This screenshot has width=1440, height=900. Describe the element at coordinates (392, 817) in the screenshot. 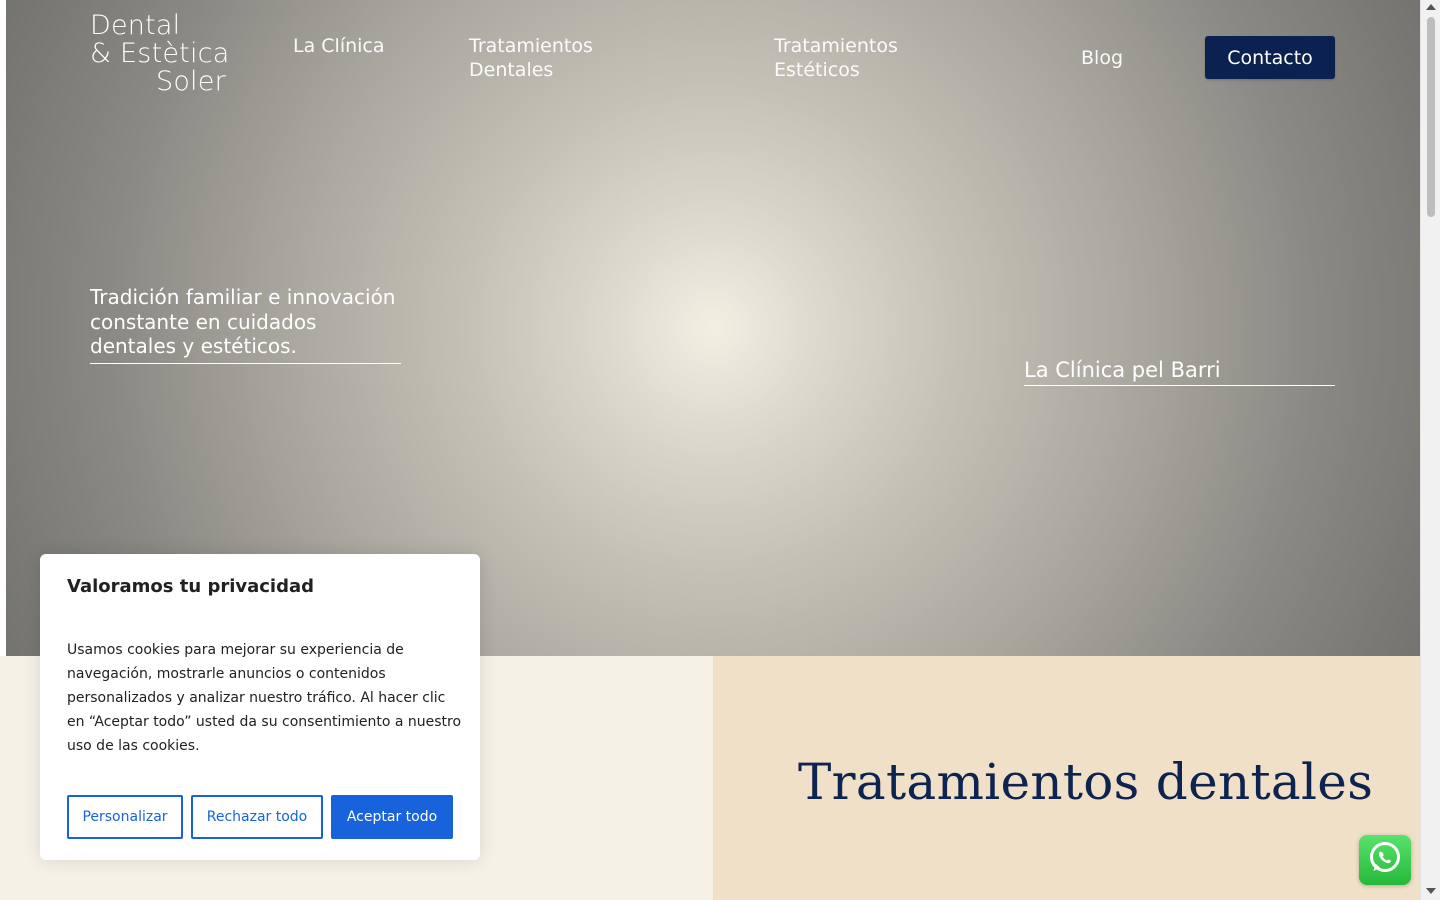

I see `accept-all-button: Aceptar todo` at that location.